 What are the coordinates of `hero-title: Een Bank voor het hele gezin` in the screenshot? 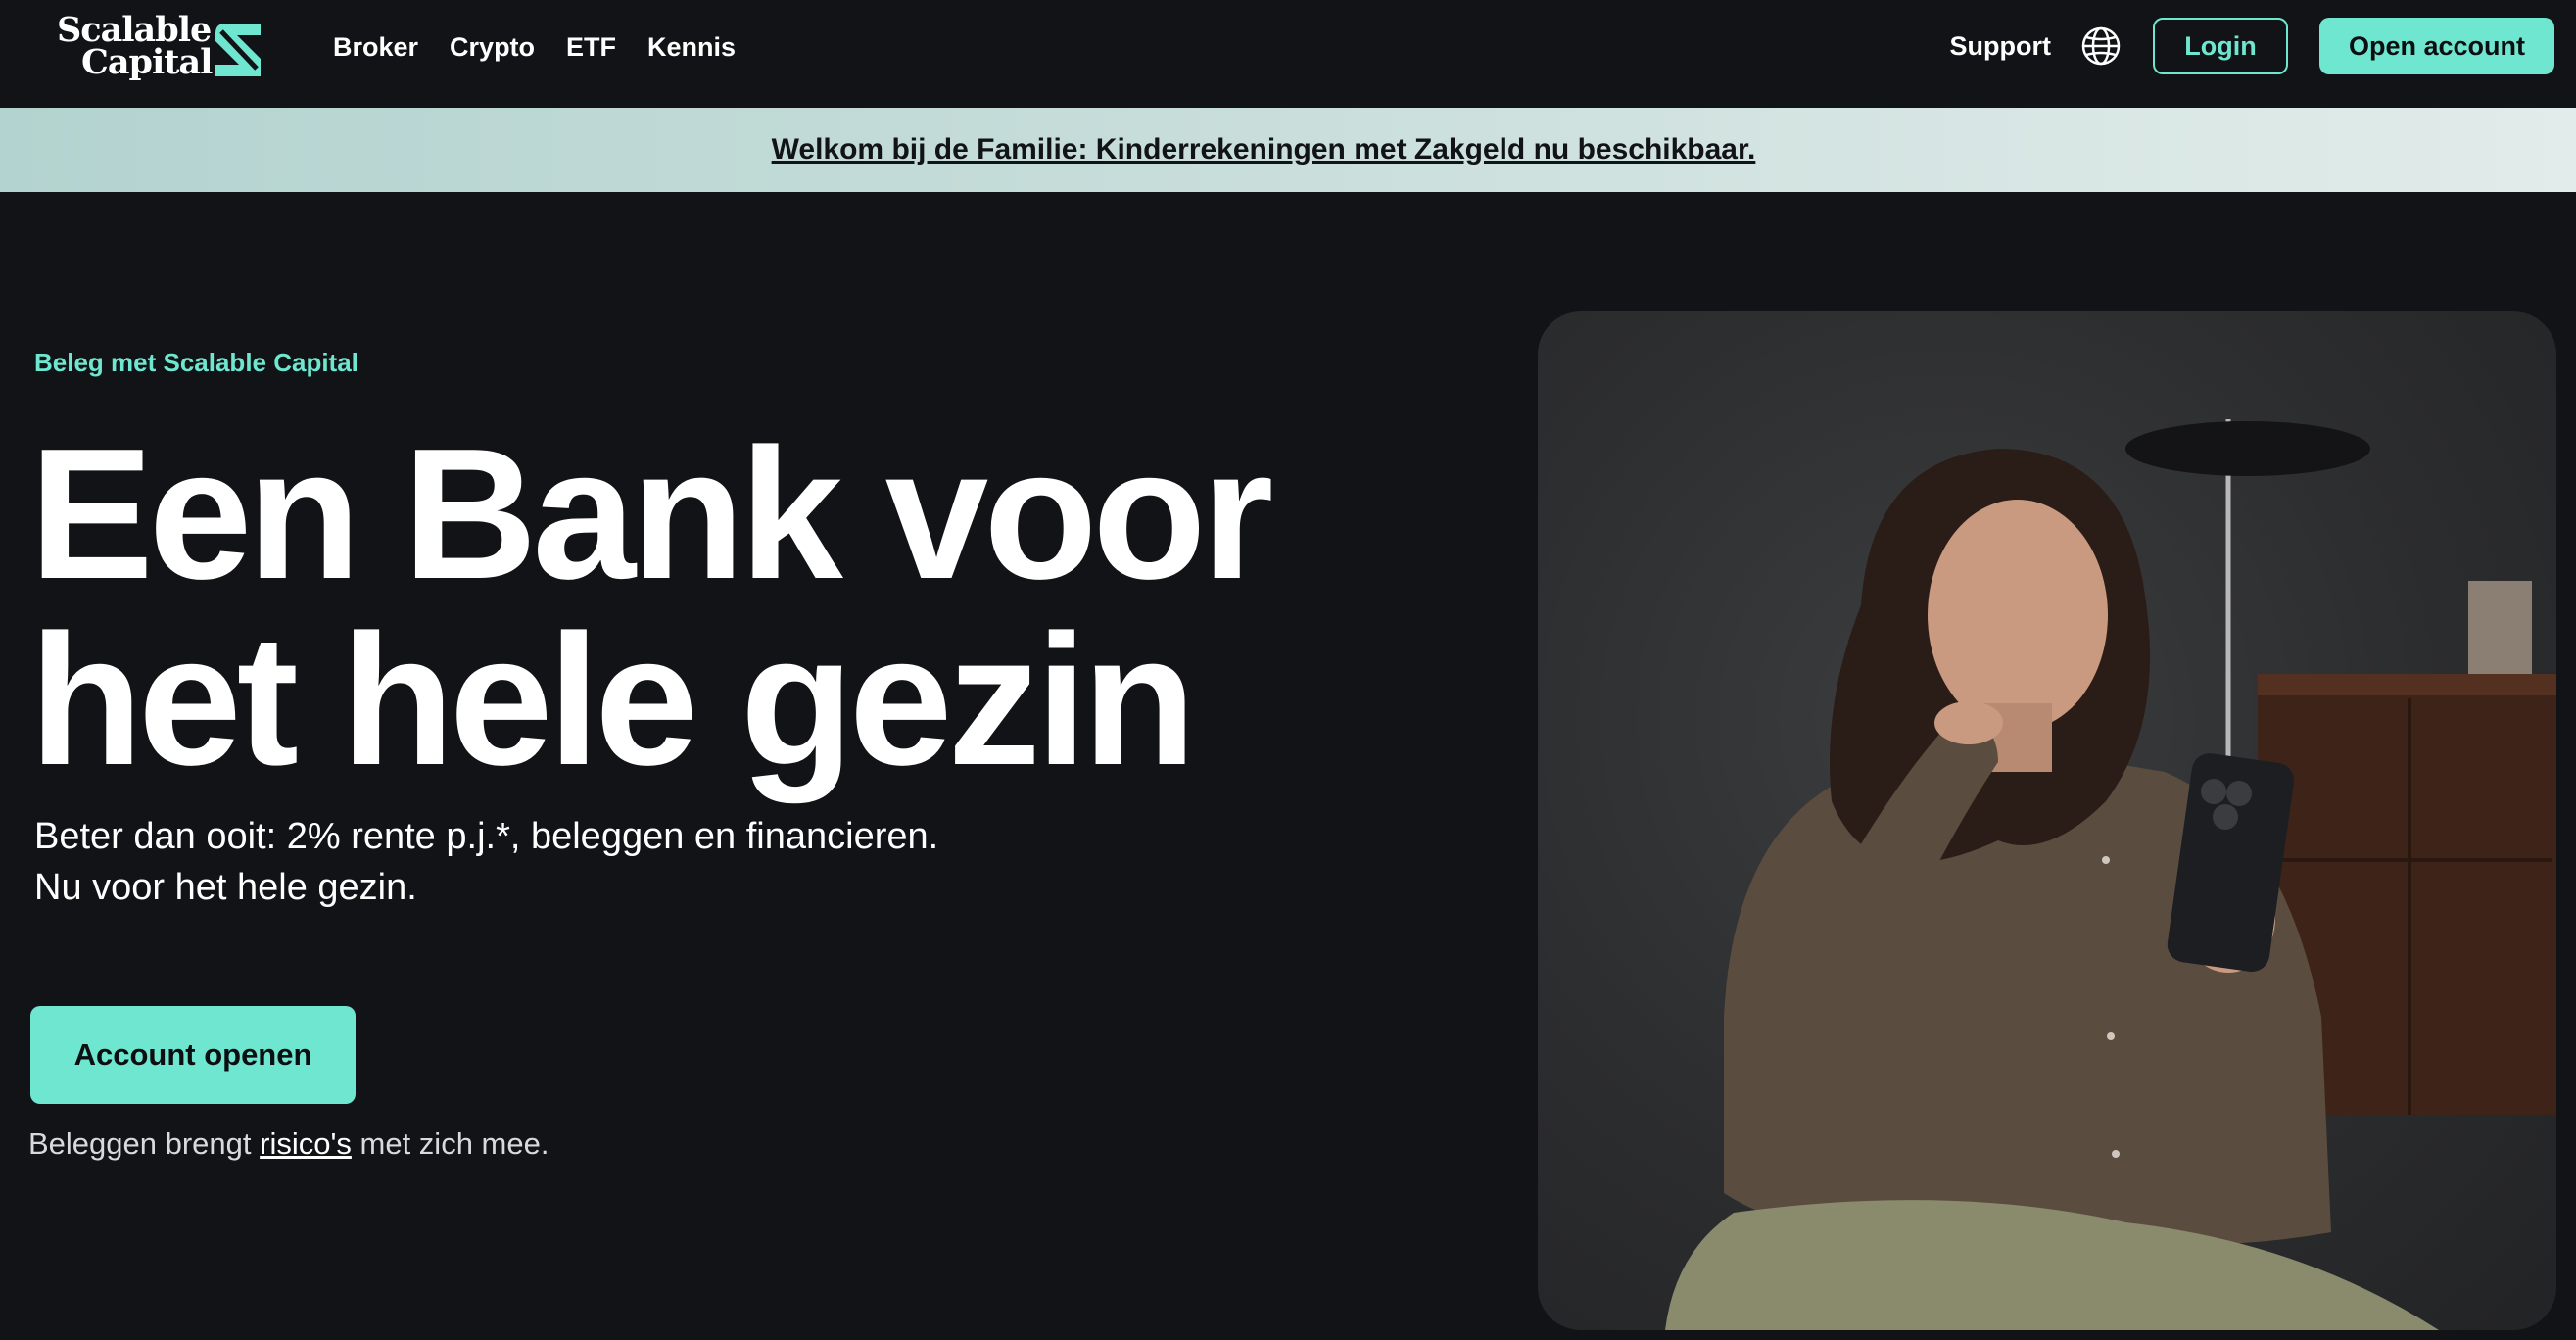 It's located at (715, 607).